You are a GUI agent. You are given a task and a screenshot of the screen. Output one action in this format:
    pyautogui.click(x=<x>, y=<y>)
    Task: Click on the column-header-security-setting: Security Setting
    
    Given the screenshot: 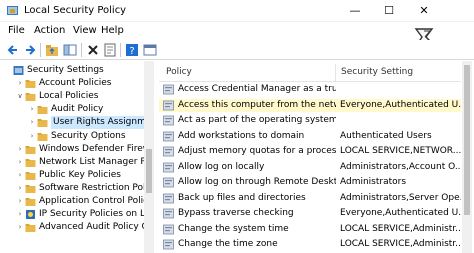 What is the action you would take?
    pyautogui.click(x=377, y=72)
    